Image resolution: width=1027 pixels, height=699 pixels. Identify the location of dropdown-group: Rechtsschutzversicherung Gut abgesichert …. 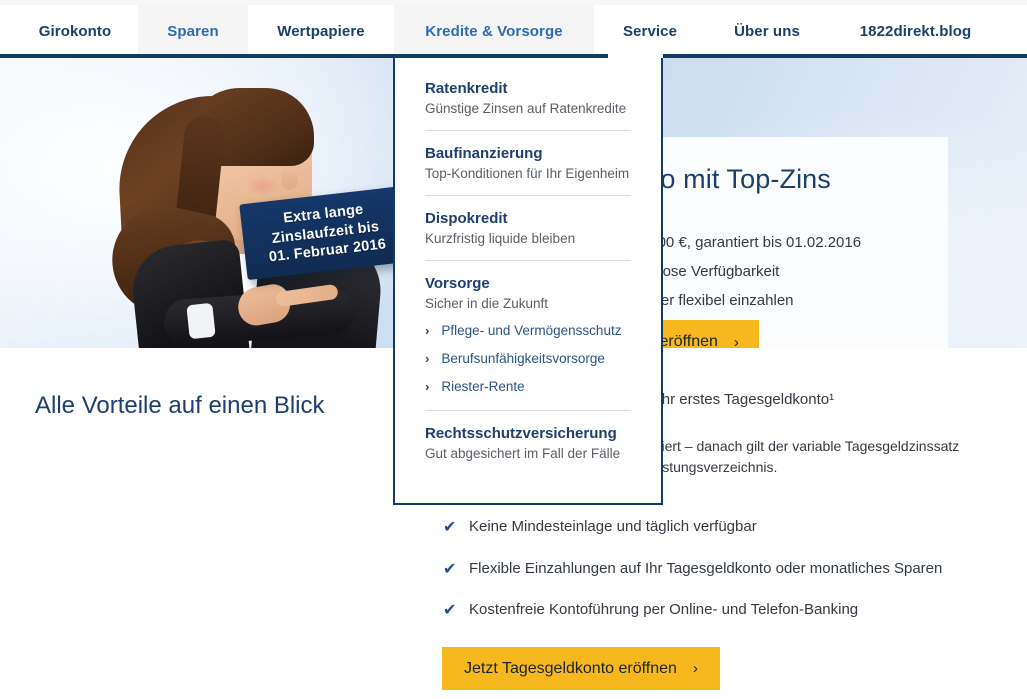
(528, 443).